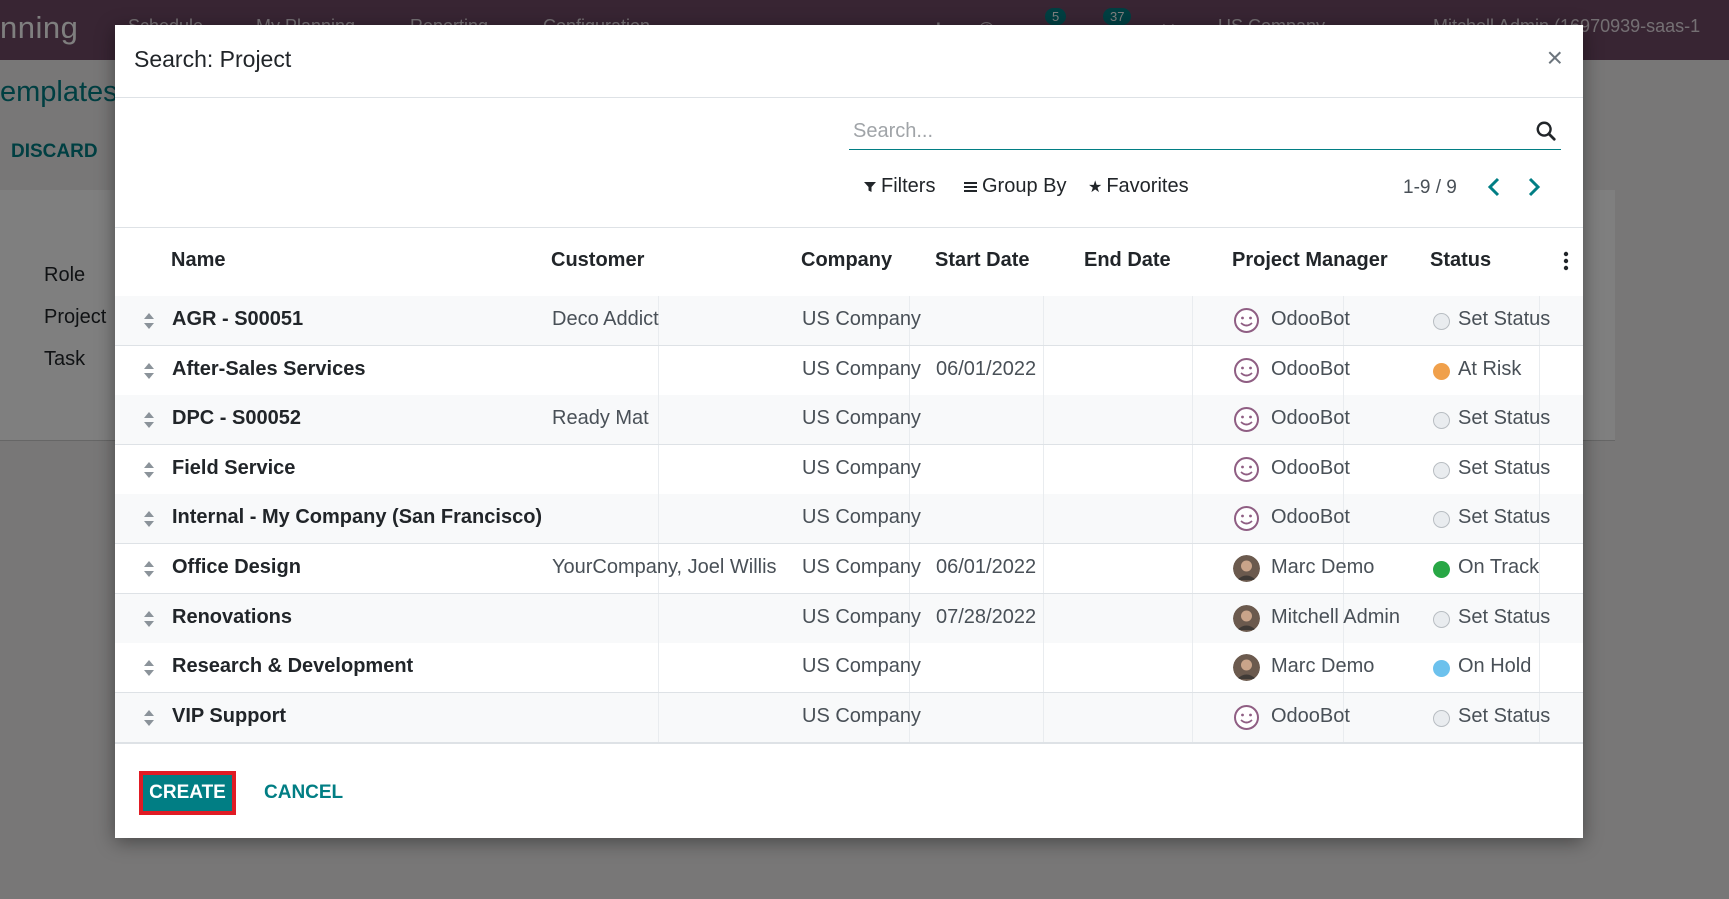 Image resolution: width=1729 pixels, height=899 pixels. Describe the element at coordinates (198, 260) in the screenshot. I see `column-name: Name` at that location.